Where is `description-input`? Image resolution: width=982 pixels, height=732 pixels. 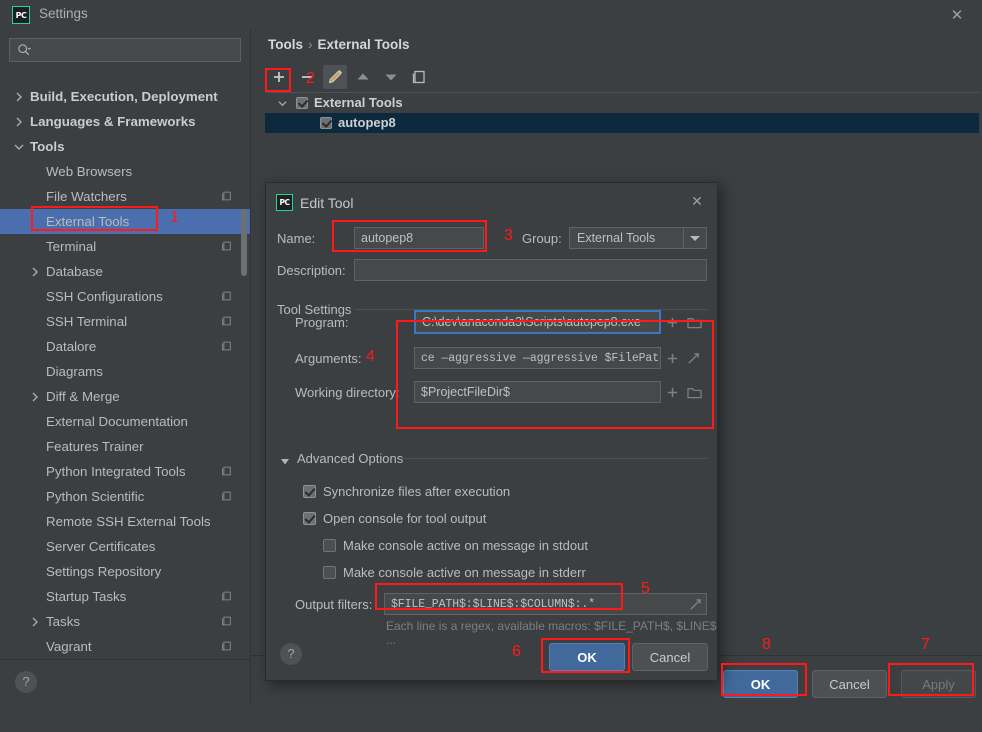 description-input is located at coordinates (530, 270).